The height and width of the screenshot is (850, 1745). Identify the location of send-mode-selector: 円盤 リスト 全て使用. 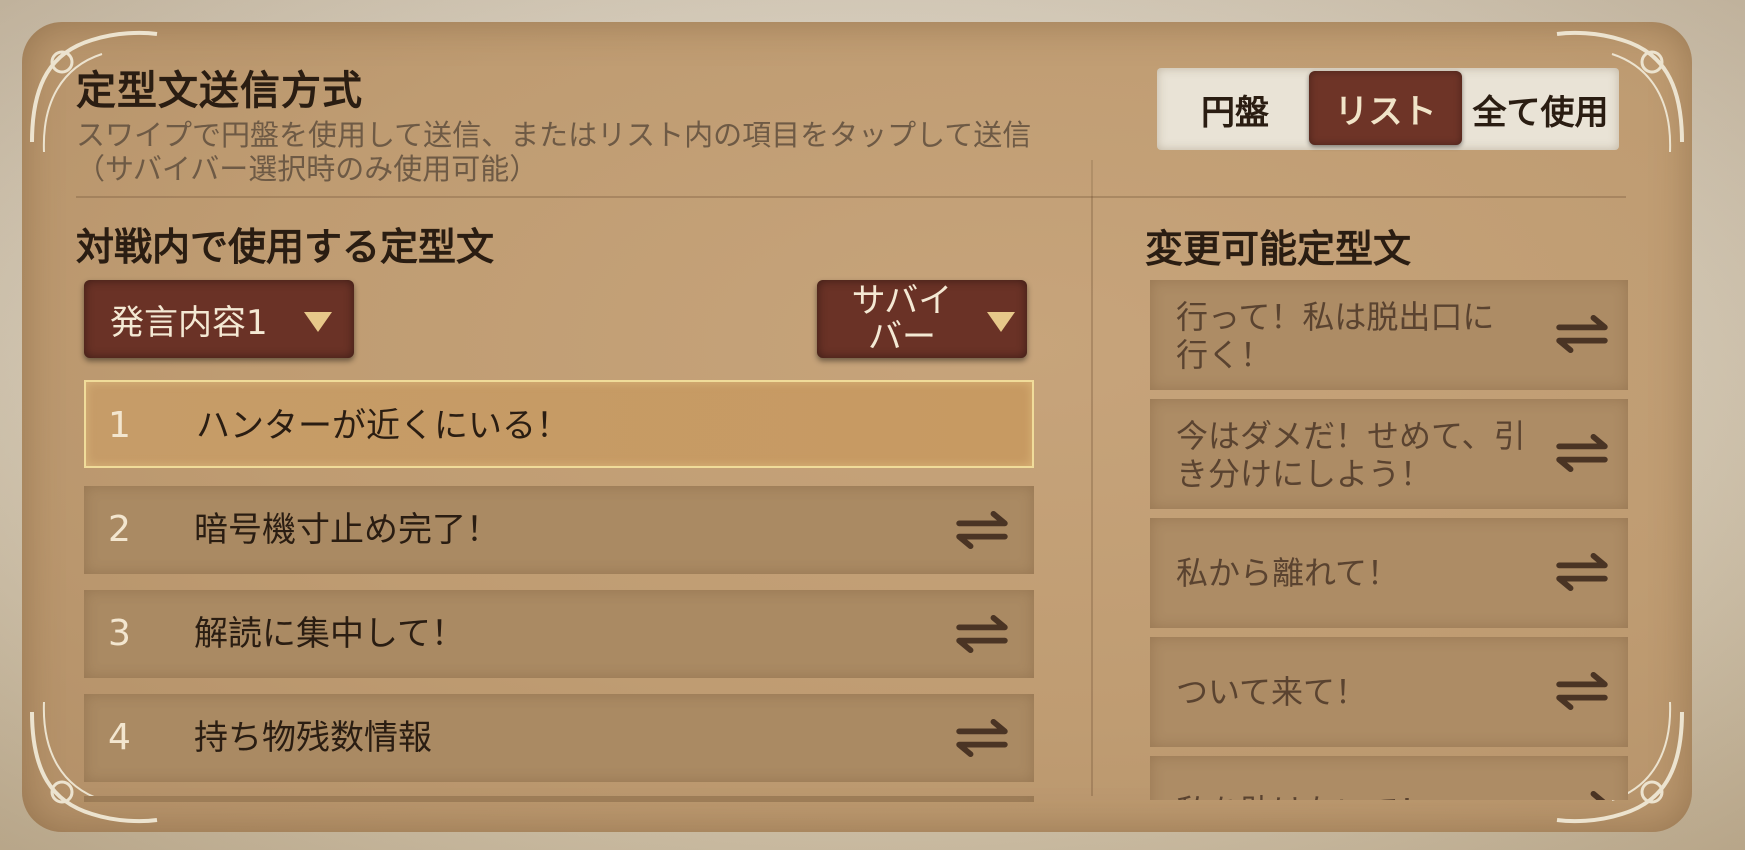
(1388, 109).